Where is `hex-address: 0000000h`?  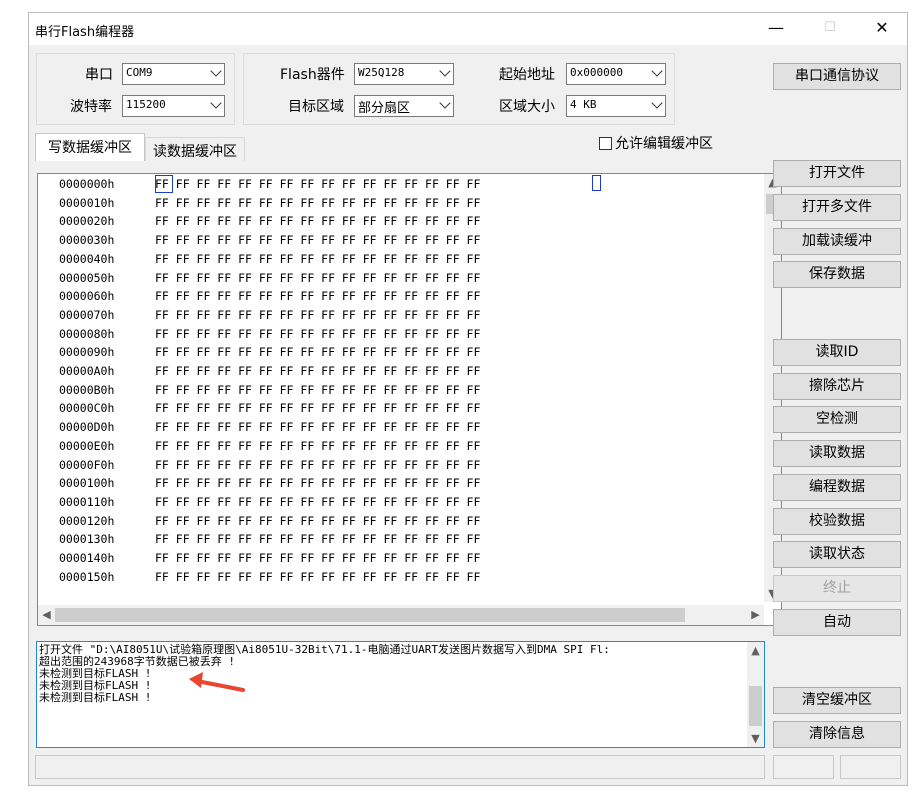
hex-address: 0000000h is located at coordinates (87, 184).